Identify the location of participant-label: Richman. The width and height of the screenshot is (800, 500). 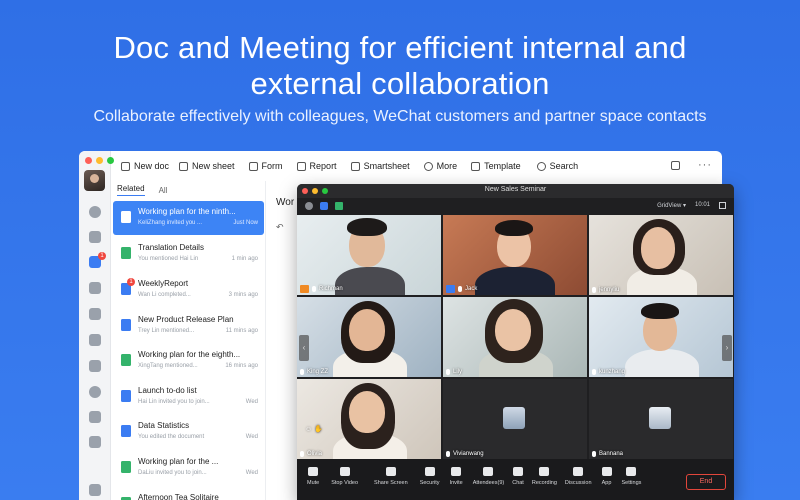
(321, 289).